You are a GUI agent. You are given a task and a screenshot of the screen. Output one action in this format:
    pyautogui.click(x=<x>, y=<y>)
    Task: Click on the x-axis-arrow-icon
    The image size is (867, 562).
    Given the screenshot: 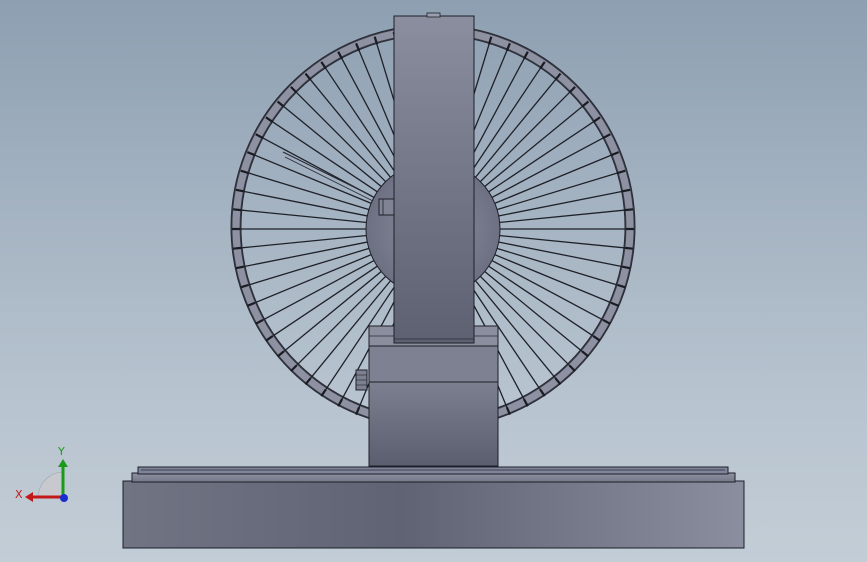 What is the action you would take?
    pyautogui.click(x=29, y=497)
    